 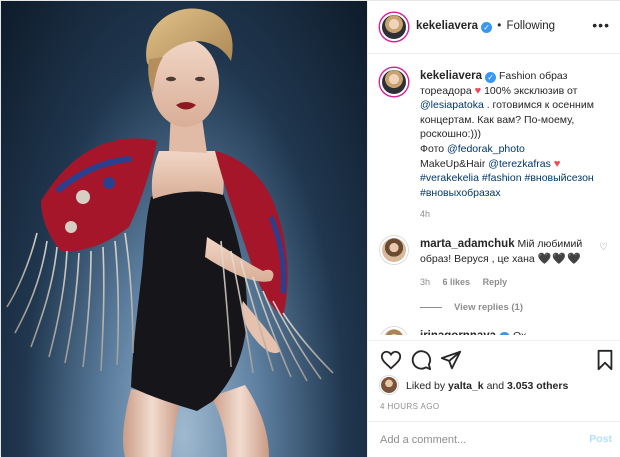 I want to click on commenter-username: marta_adamchuk, so click(x=467, y=244).